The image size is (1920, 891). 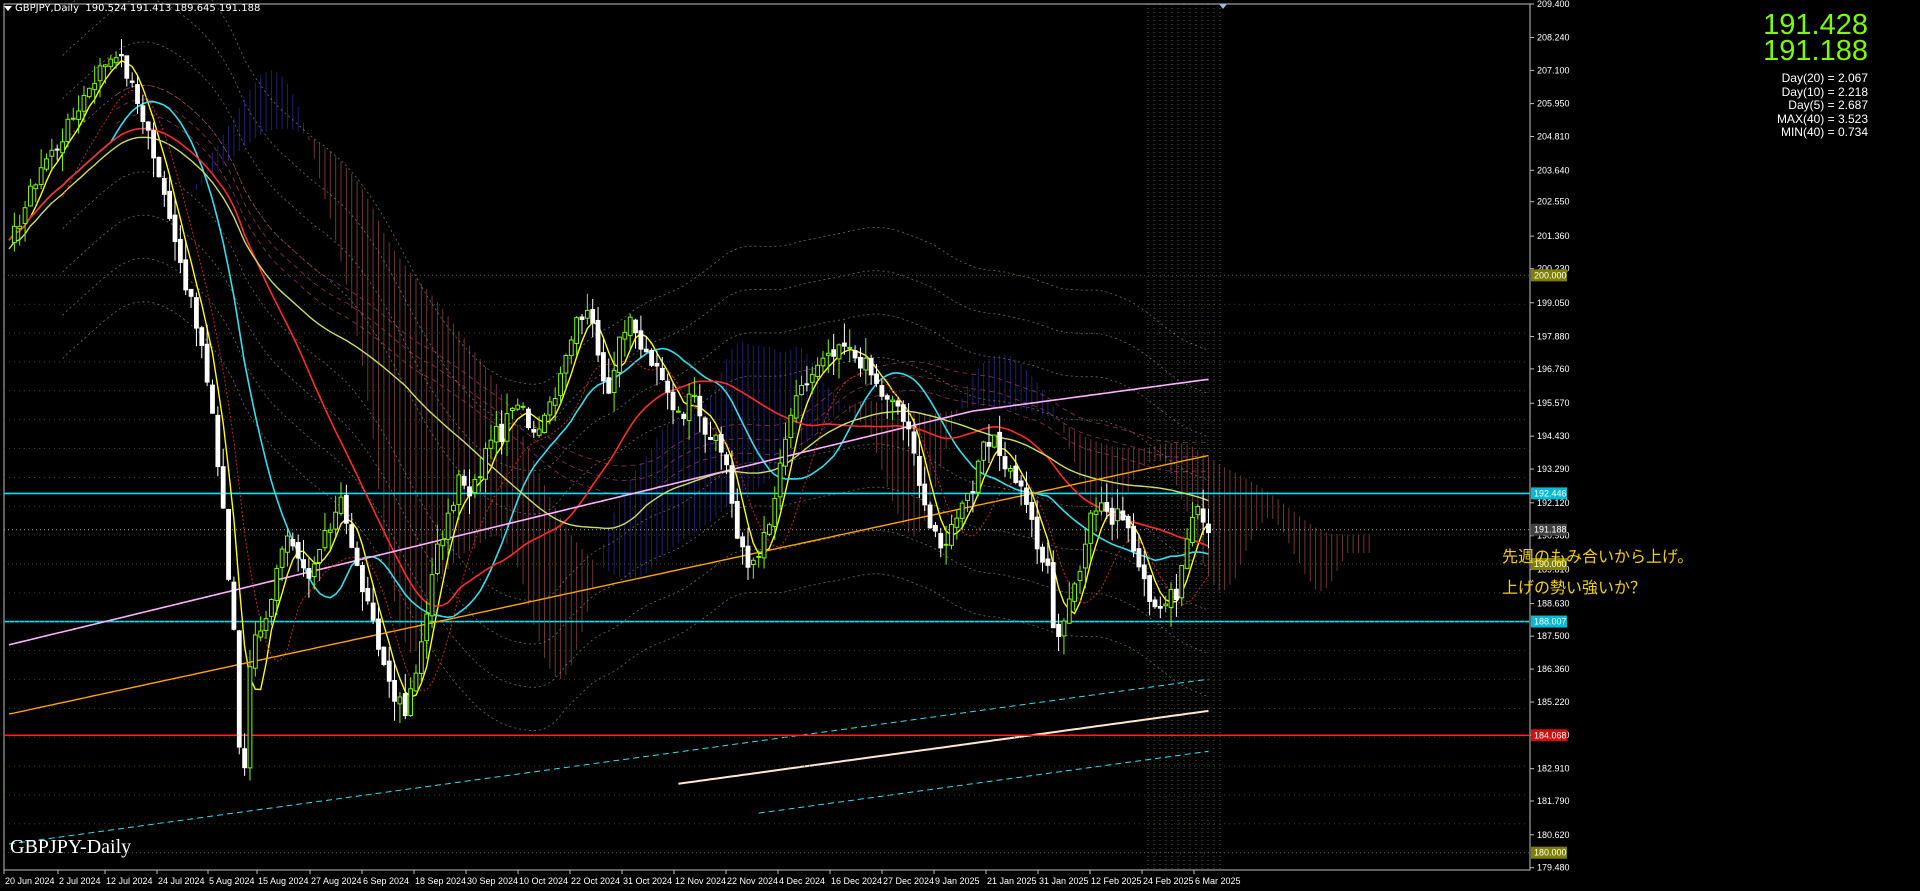 I want to click on price-tick-label: 203.640, so click(x=1553, y=170).